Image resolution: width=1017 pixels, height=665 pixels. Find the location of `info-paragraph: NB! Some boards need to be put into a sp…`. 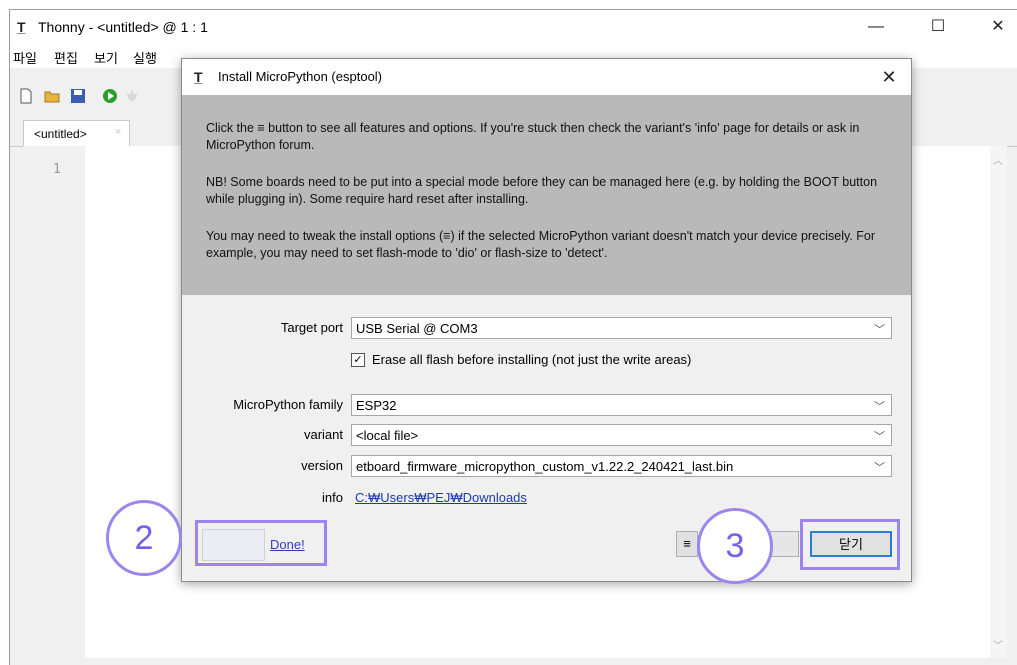

info-paragraph: NB! Some boards need to be put into a sp… is located at coordinates (542, 190).